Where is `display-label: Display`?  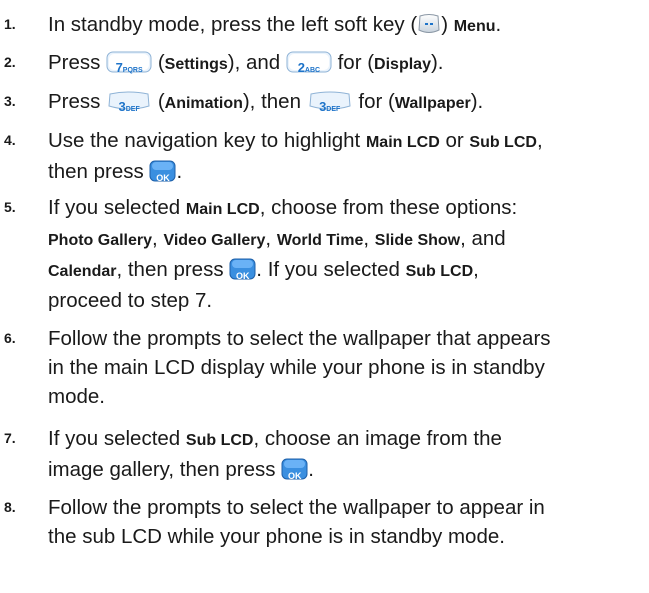
display-label: Display is located at coordinates (402, 64).